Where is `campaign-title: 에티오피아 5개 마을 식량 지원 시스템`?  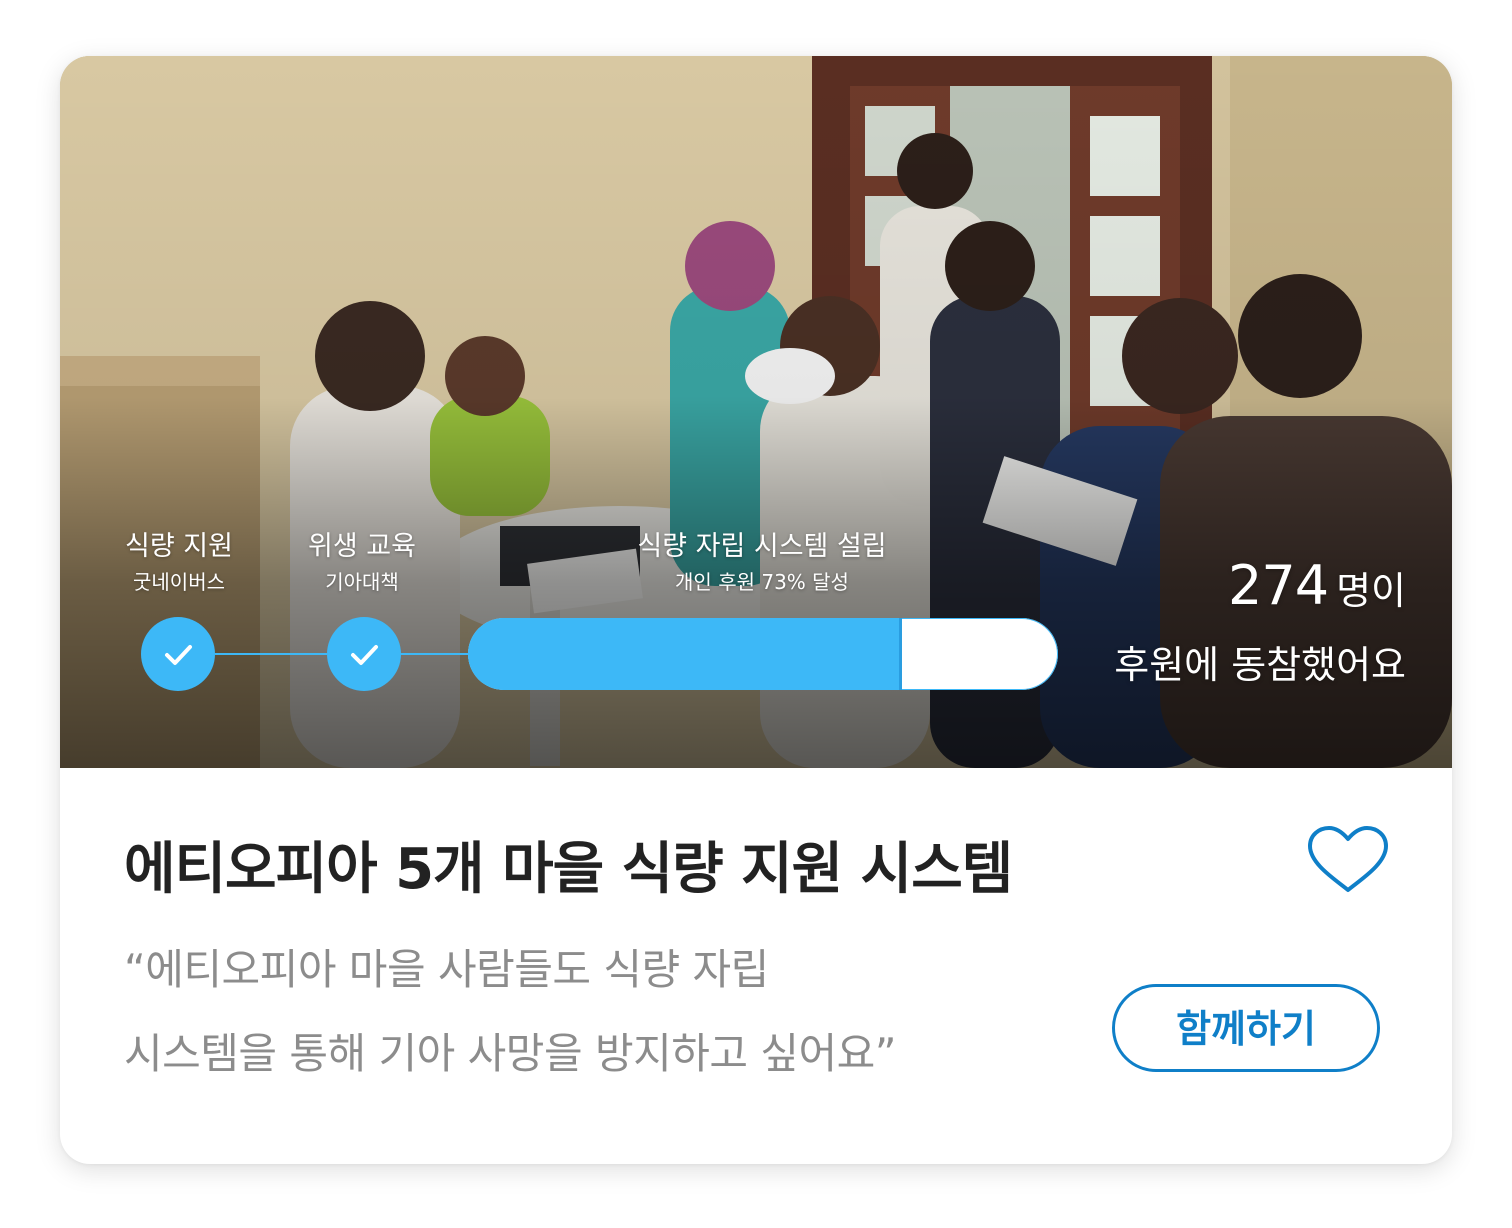 campaign-title: 에티오피아 5개 마을 식량 지원 시스템 is located at coordinates (568, 869).